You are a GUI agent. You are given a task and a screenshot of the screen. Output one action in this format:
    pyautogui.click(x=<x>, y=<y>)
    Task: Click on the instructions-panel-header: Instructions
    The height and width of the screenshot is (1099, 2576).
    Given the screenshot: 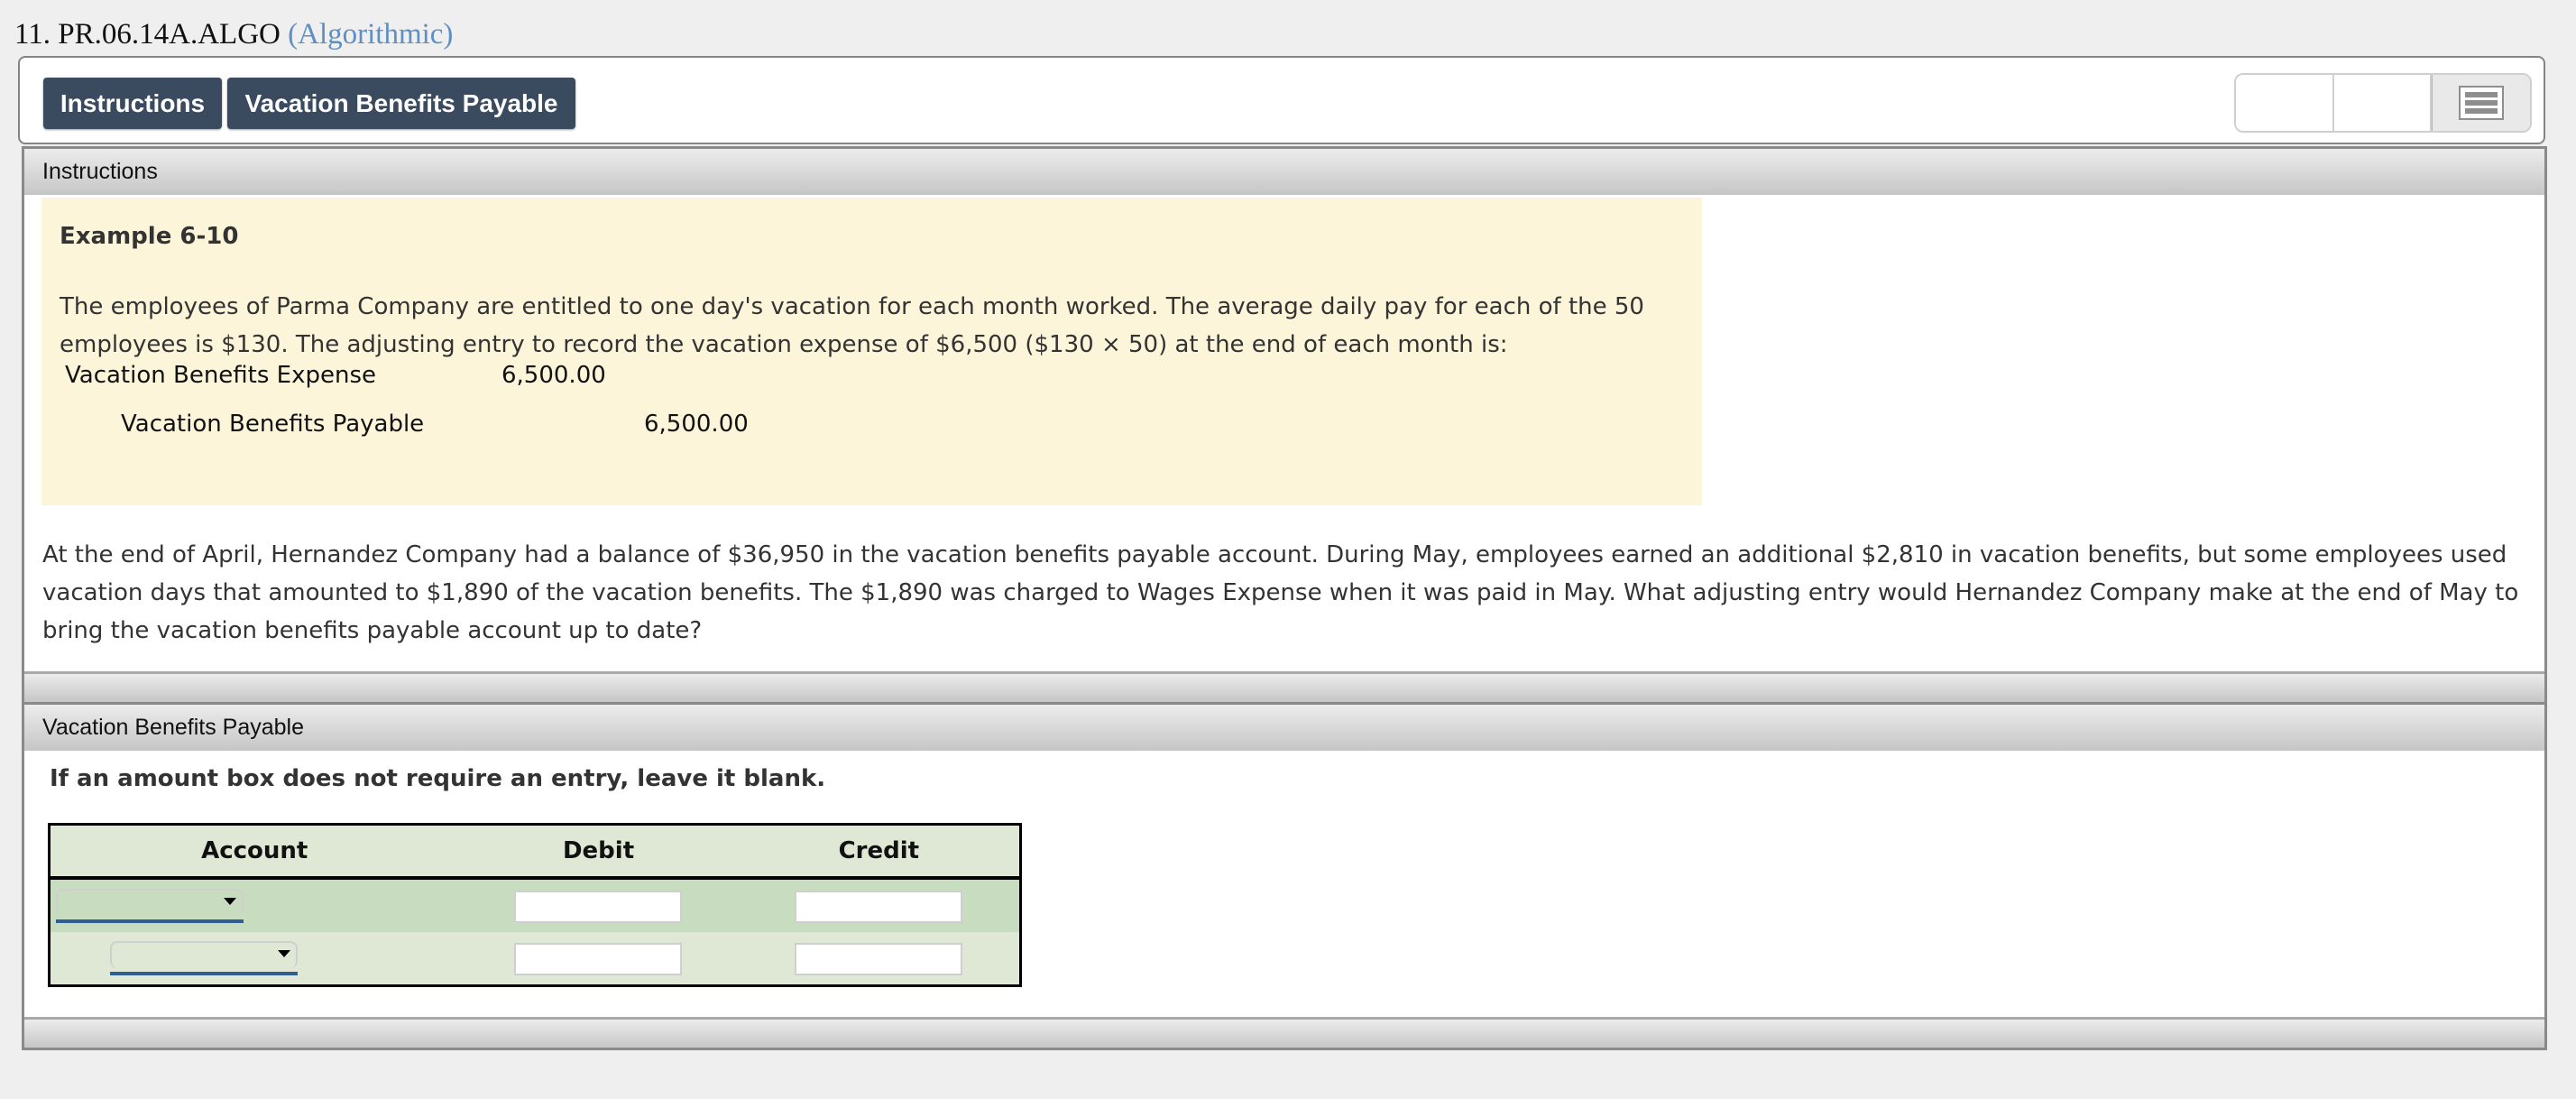 What is the action you would take?
    pyautogui.click(x=1284, y=170)
    